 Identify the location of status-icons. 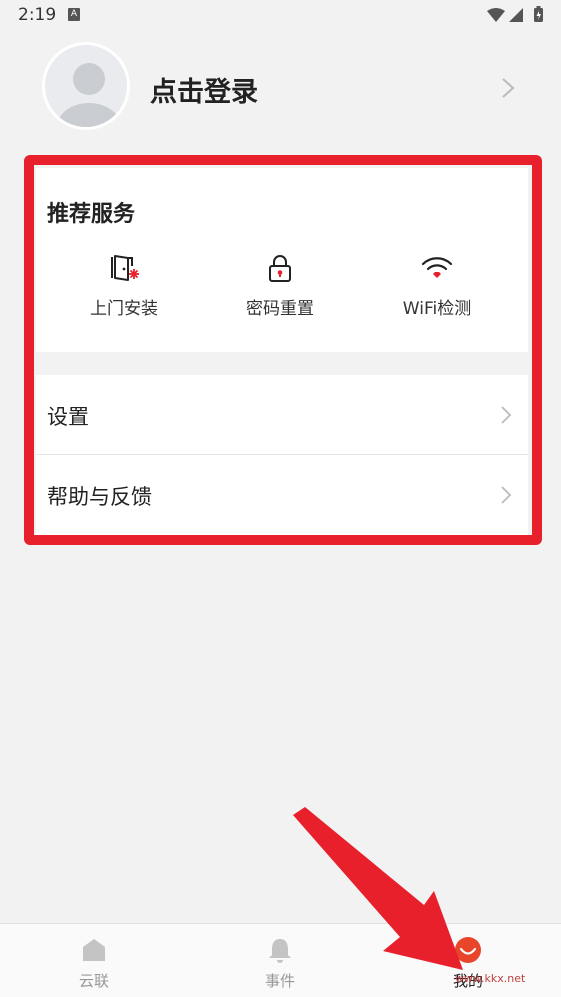
(515, 14).